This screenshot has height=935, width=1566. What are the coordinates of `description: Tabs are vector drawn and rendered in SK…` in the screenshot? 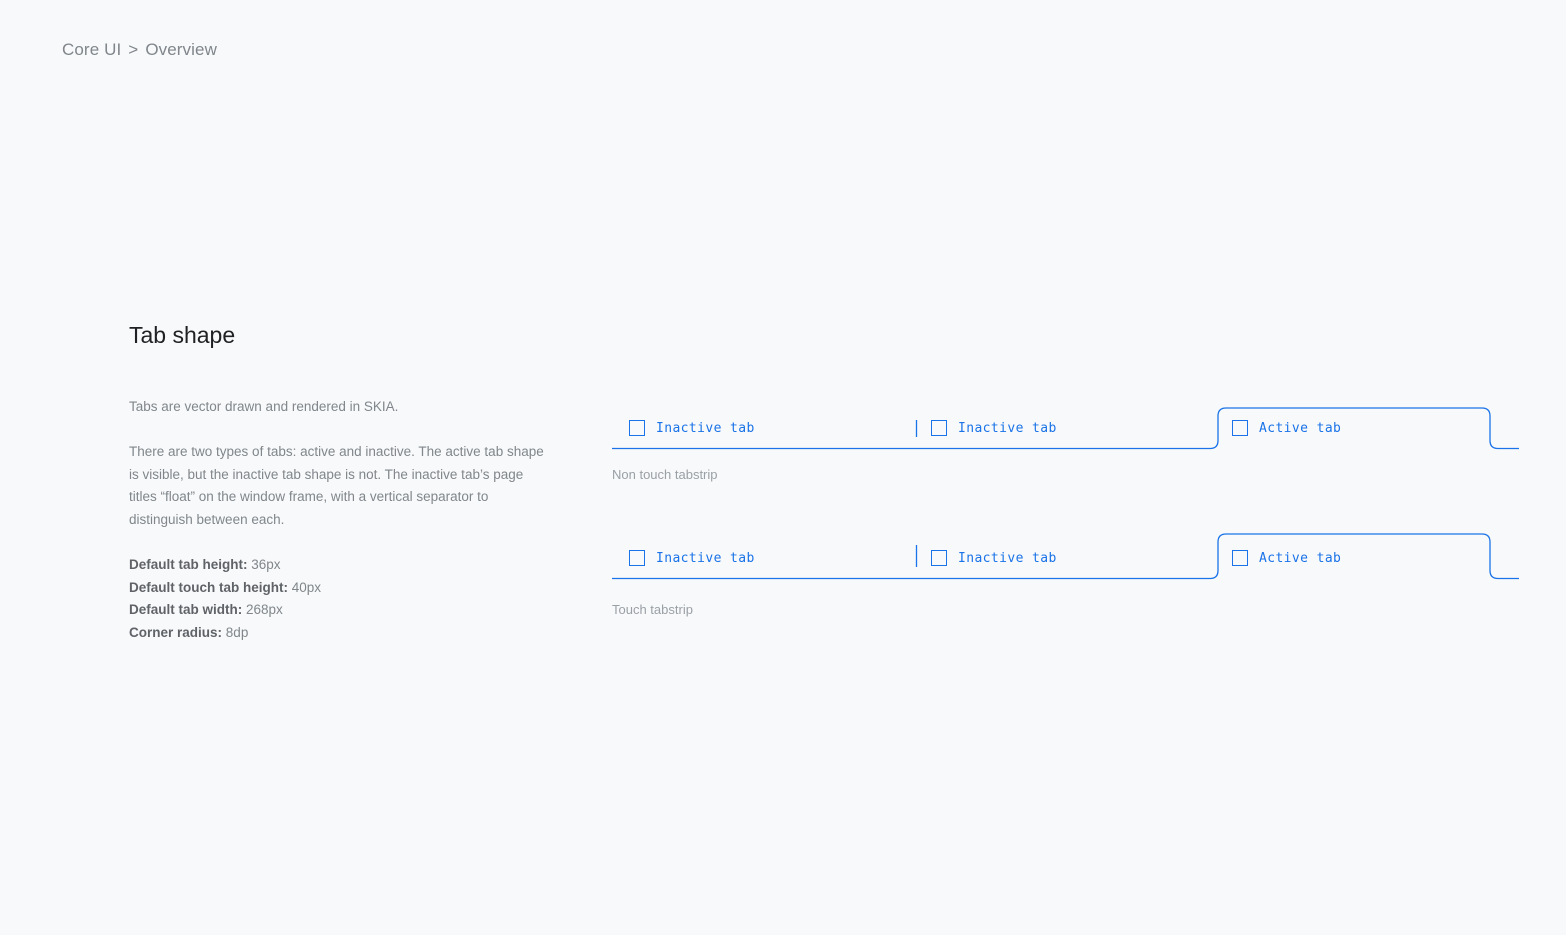 It's located at (339, 475).